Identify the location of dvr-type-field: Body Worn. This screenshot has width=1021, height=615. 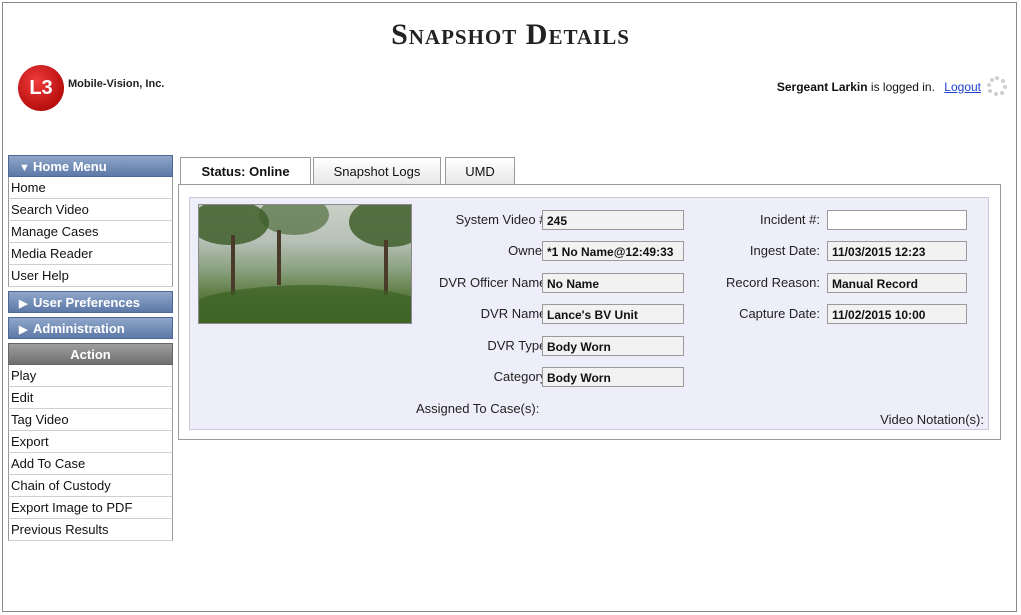
(613, 346).